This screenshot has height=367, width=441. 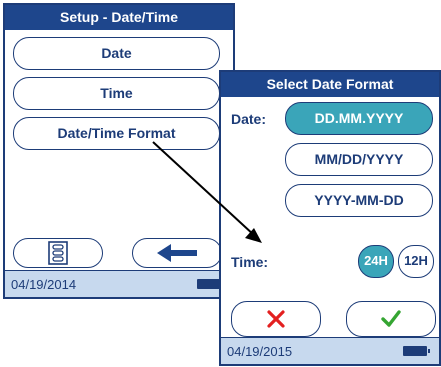 What do you see at coordinates (260, 351) in the screenshot?
I see `status-date: 04/19/2015` at bounding box center [260, 351].